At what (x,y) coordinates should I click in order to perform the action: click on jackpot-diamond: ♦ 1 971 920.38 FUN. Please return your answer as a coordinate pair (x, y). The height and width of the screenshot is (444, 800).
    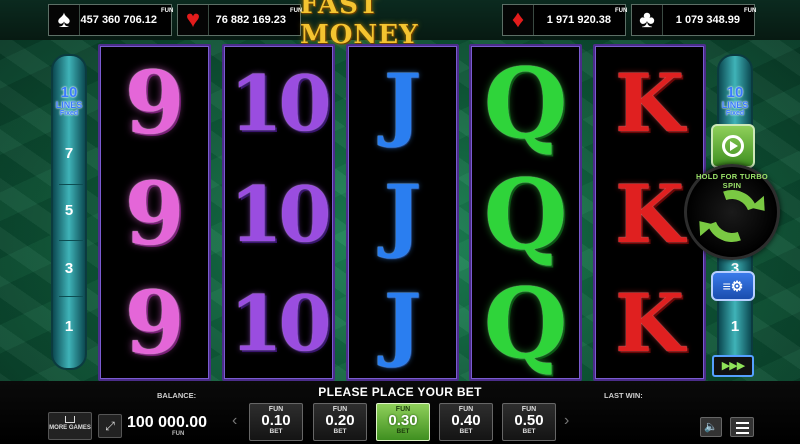
    Looking at the image, I should click on (565, 20).